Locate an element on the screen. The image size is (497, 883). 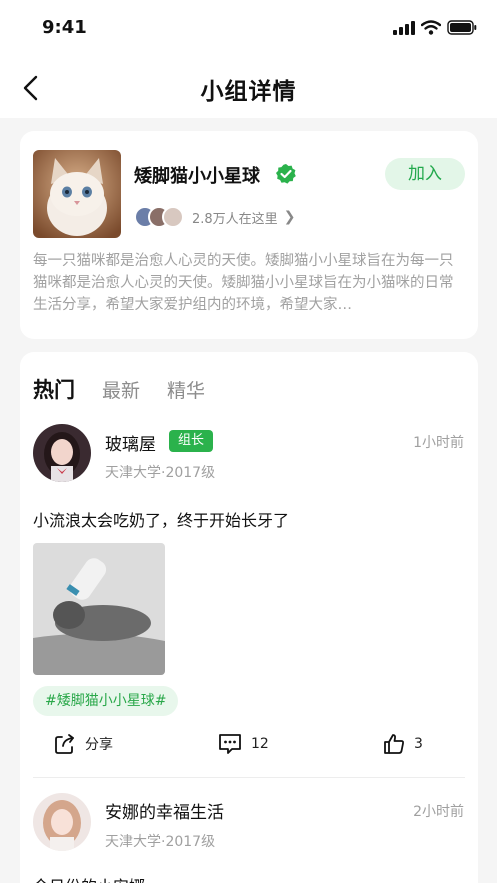
group-avatar is located at coordinates (77, 194).